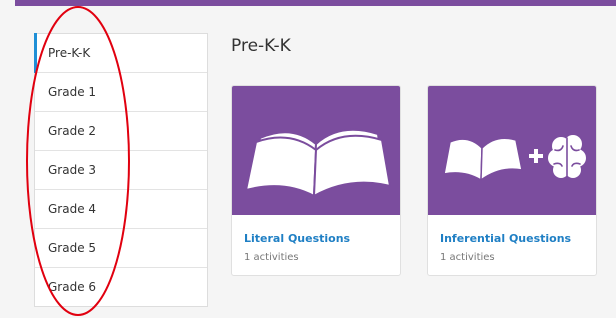  What do you see at coordinates (121, 92) in the screenshot?
I see `sidebar-item-grade-1: Grade 1` at bounding box center [121, 92].